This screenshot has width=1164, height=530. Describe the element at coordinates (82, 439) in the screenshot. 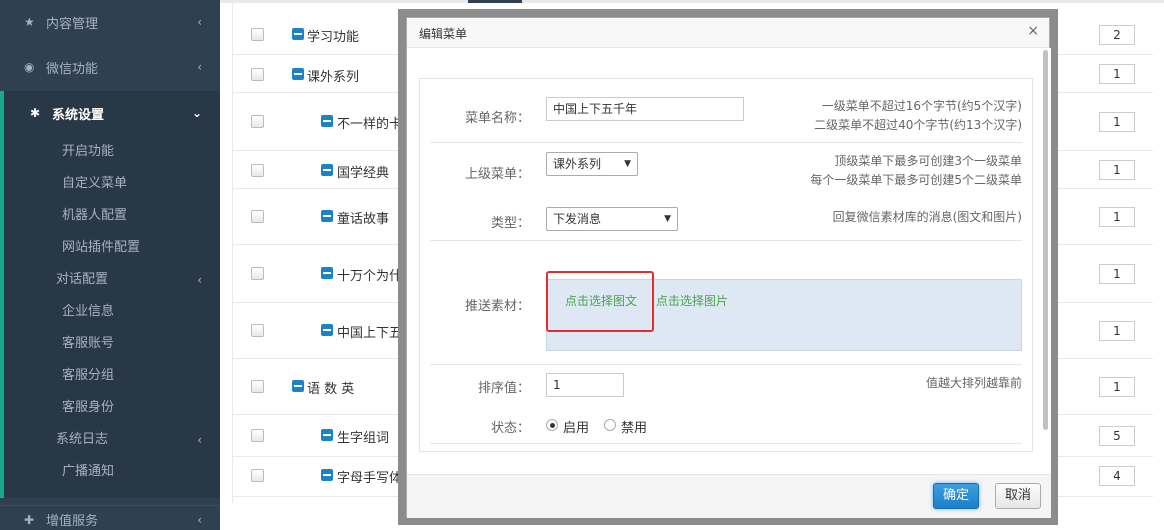

I see `sidebar-subitem-label: 系统日志` at that location.